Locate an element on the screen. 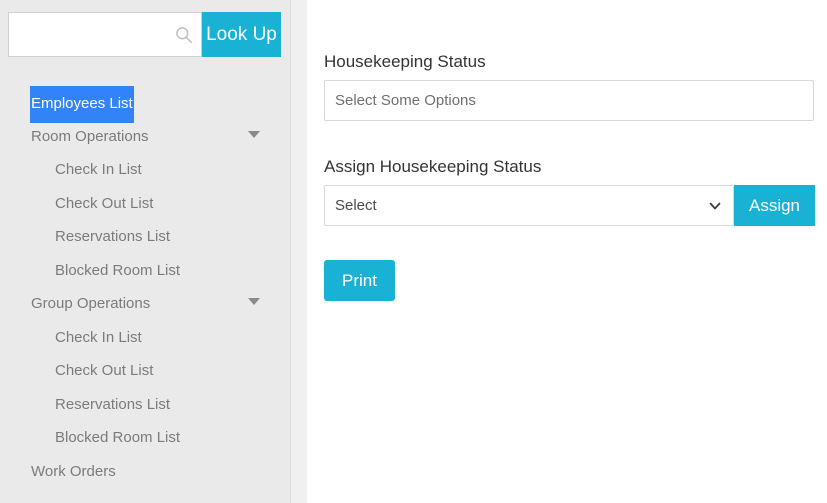  sidebar-item-group-operations: Group Operations is located at coordinates (145, 304).